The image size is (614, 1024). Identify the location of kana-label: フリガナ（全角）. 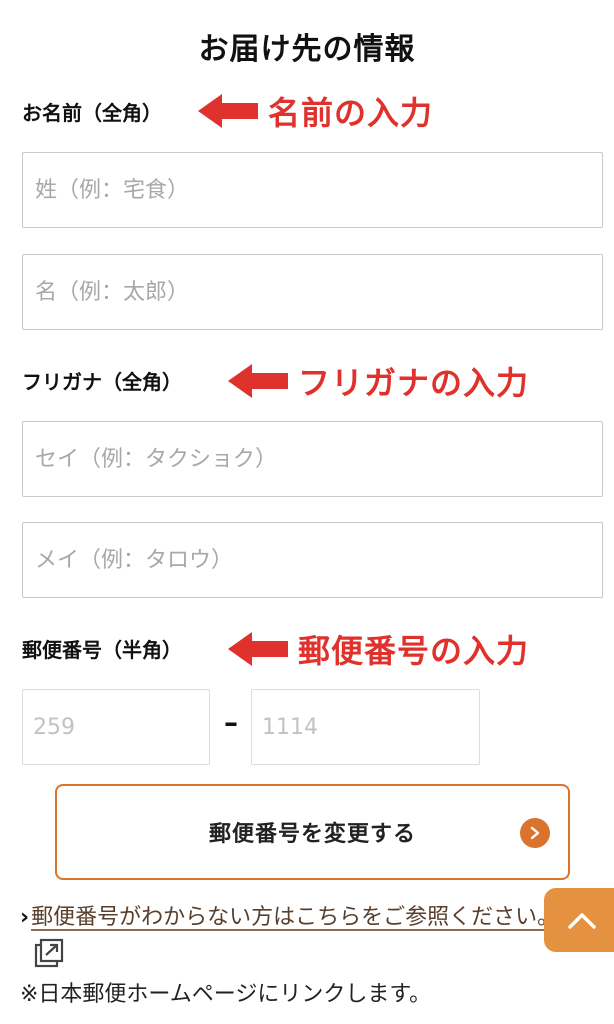
(102, 382).